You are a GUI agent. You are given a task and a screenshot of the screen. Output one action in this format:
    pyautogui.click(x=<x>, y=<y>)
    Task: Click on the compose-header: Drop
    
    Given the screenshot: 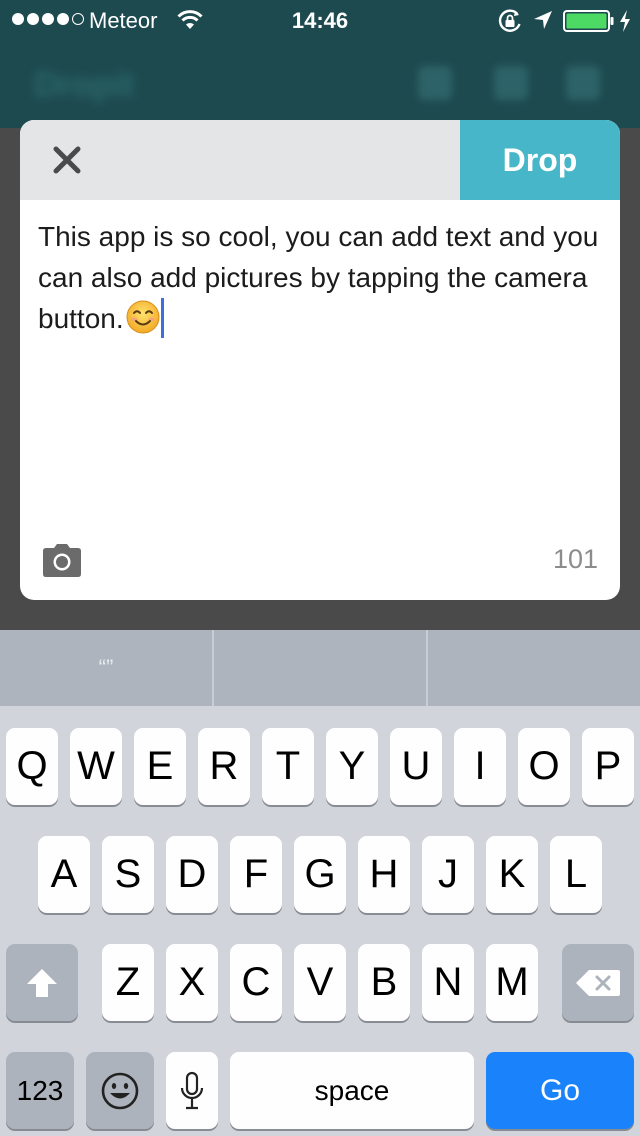 What is the action you would take?
    pyautogui.click(x=320, y=160)
    